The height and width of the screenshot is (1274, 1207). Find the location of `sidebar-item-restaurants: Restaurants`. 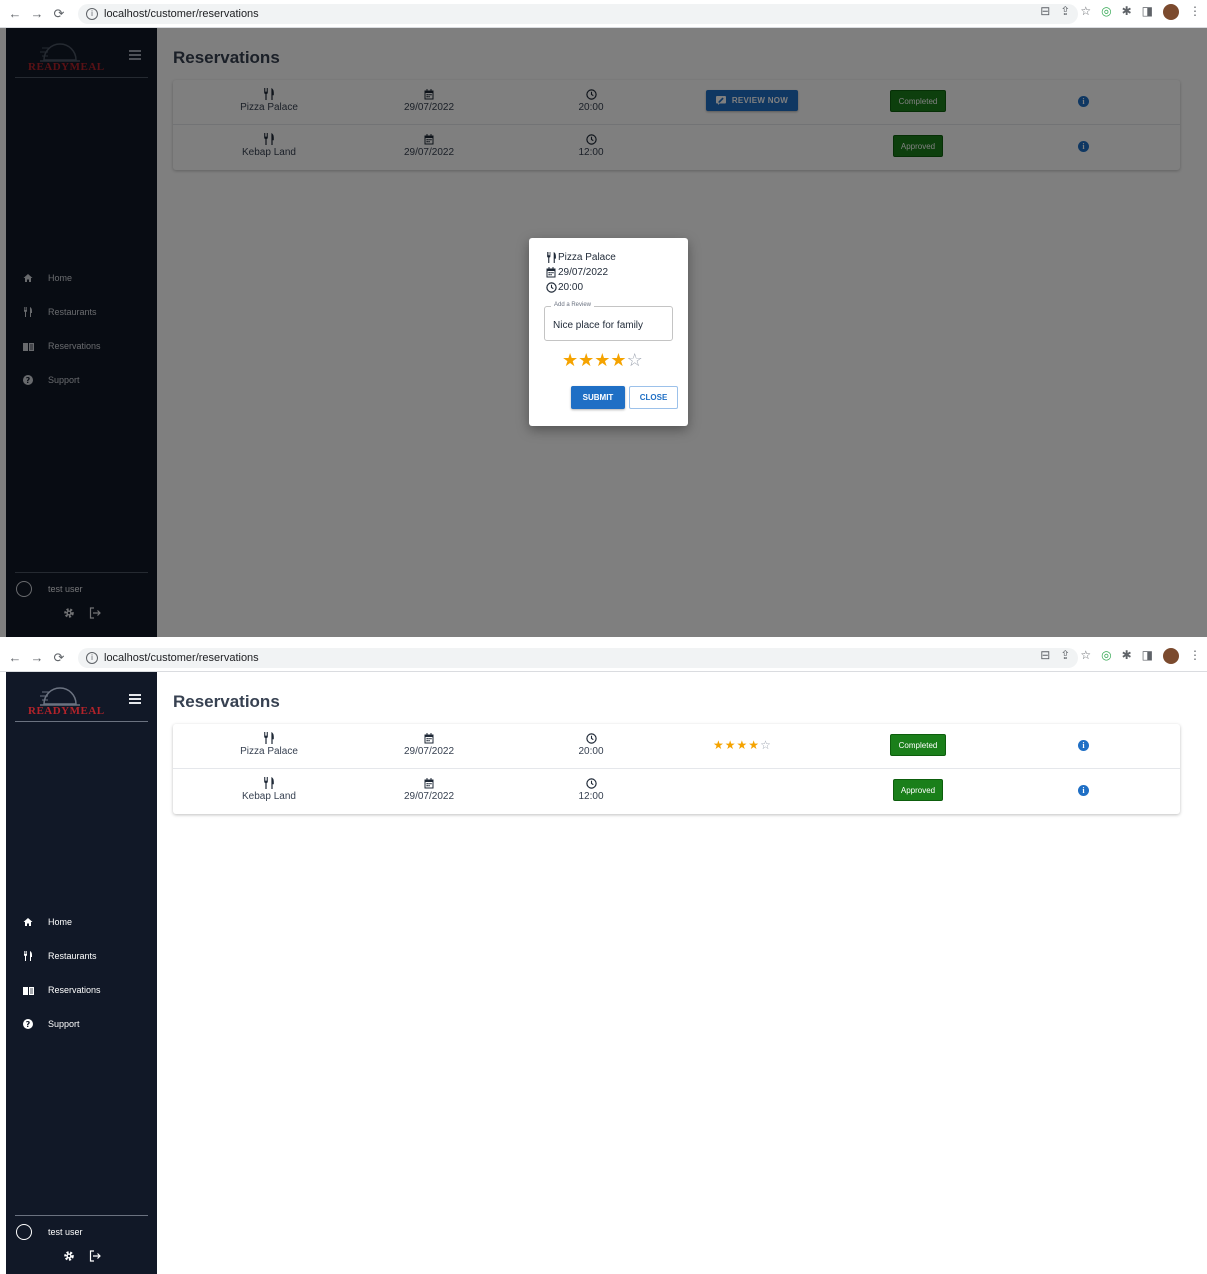

sidebar-item-restaurants: Restaurants is located at coordinates (59, 956).